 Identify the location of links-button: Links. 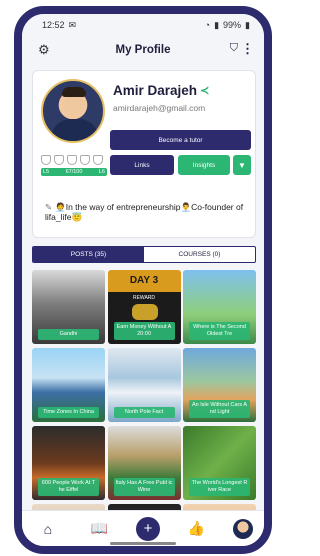
(142, 165).